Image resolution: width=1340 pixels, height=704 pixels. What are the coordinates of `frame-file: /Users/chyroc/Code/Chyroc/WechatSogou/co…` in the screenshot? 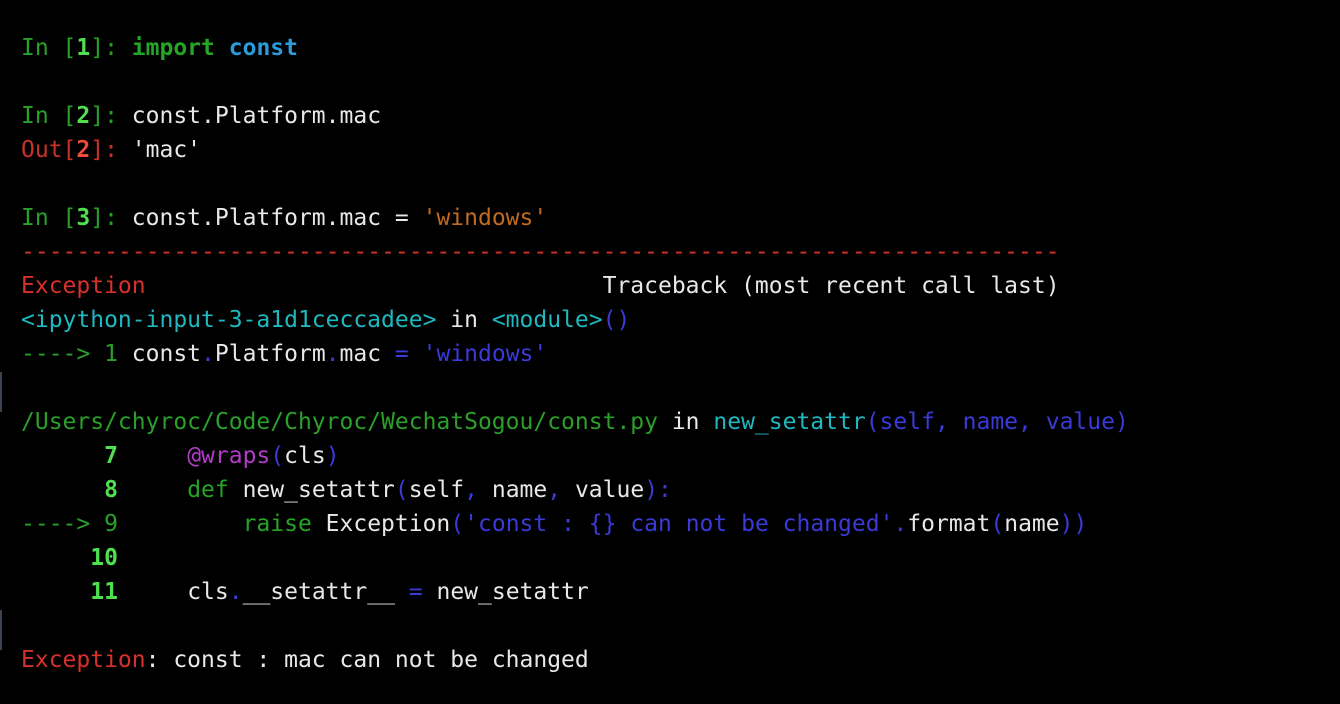 It's located at (339, 422).